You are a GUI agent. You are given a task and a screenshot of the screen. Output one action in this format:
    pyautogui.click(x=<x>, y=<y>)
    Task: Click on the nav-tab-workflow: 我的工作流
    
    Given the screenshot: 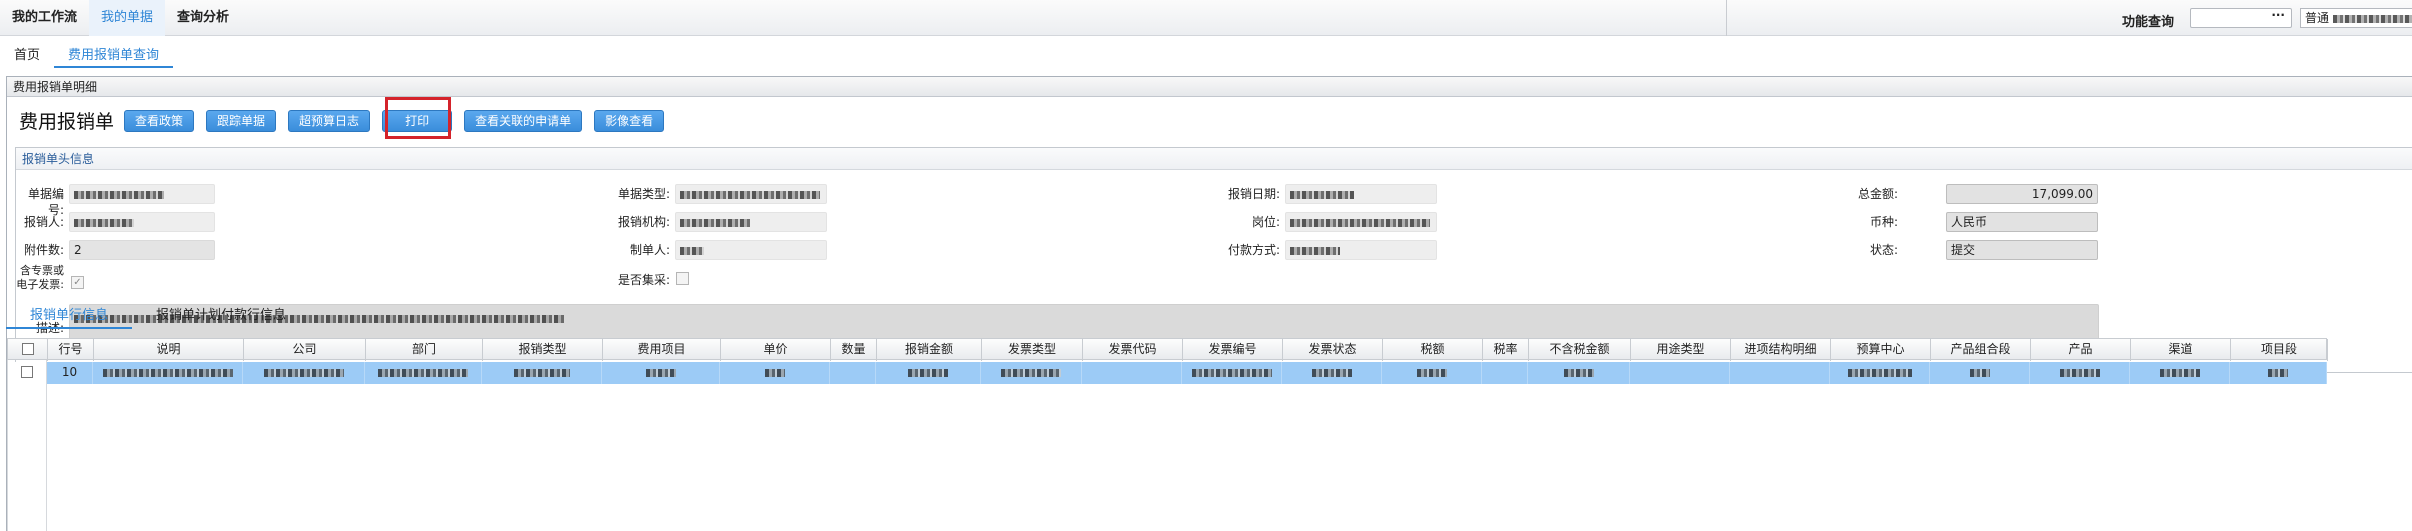 What is the action you would take?
    pyautogui.click(x=44, y=18)
    